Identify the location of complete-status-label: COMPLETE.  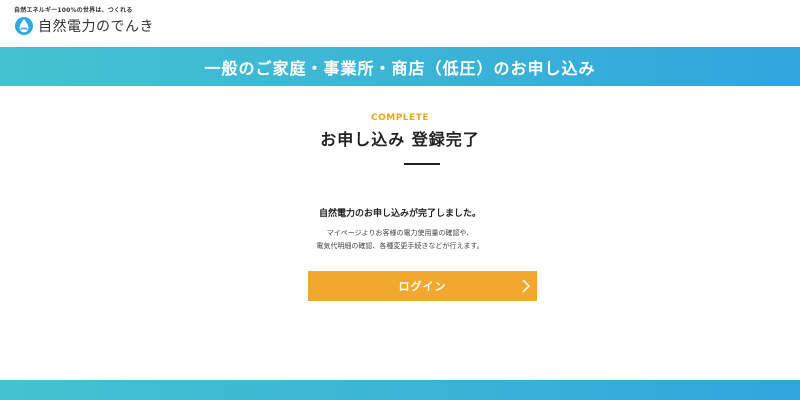
(400, 118).